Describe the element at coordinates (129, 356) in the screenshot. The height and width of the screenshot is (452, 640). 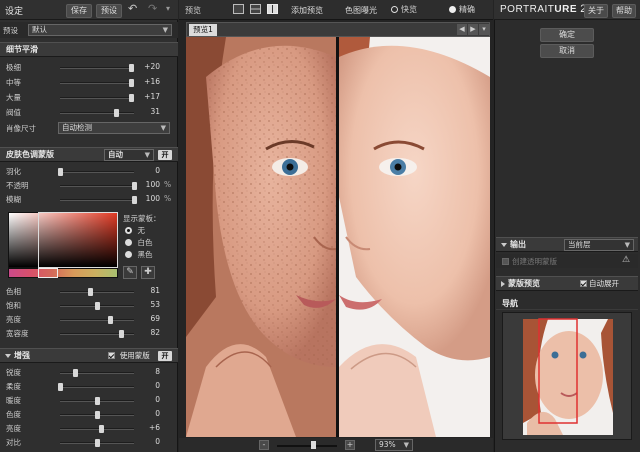
I see `use-mask-checkbox: 使用蒙版` at that location.